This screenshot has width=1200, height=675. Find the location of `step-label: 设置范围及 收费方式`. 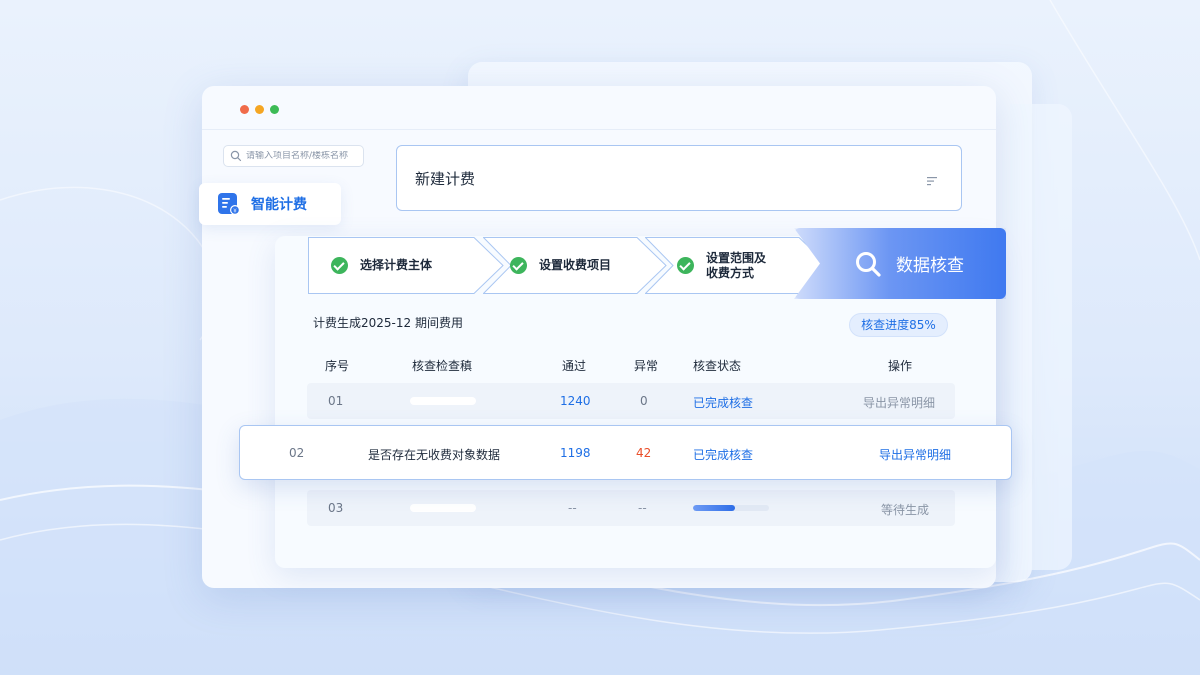

step-label: 设置范围及 收费方式 is located at coordinates (736, 266).